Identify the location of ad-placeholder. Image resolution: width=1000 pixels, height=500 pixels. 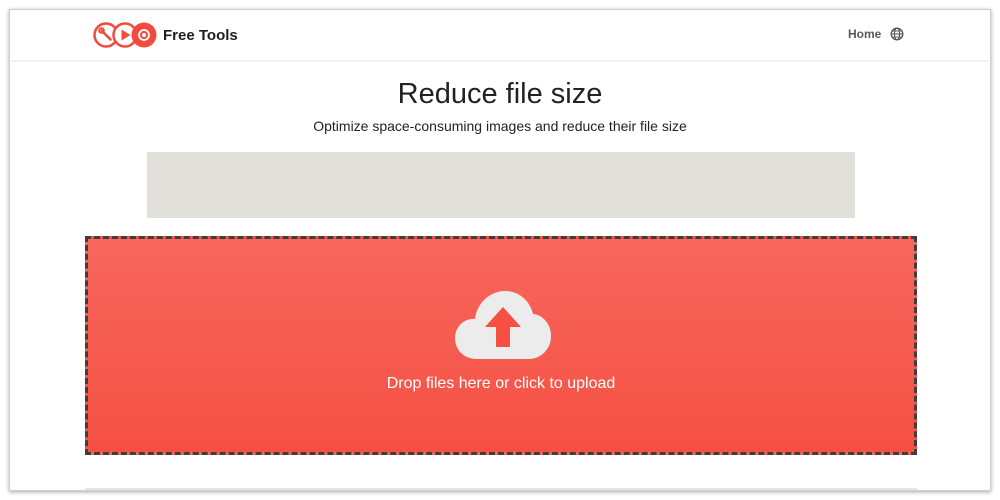
(501, 185).